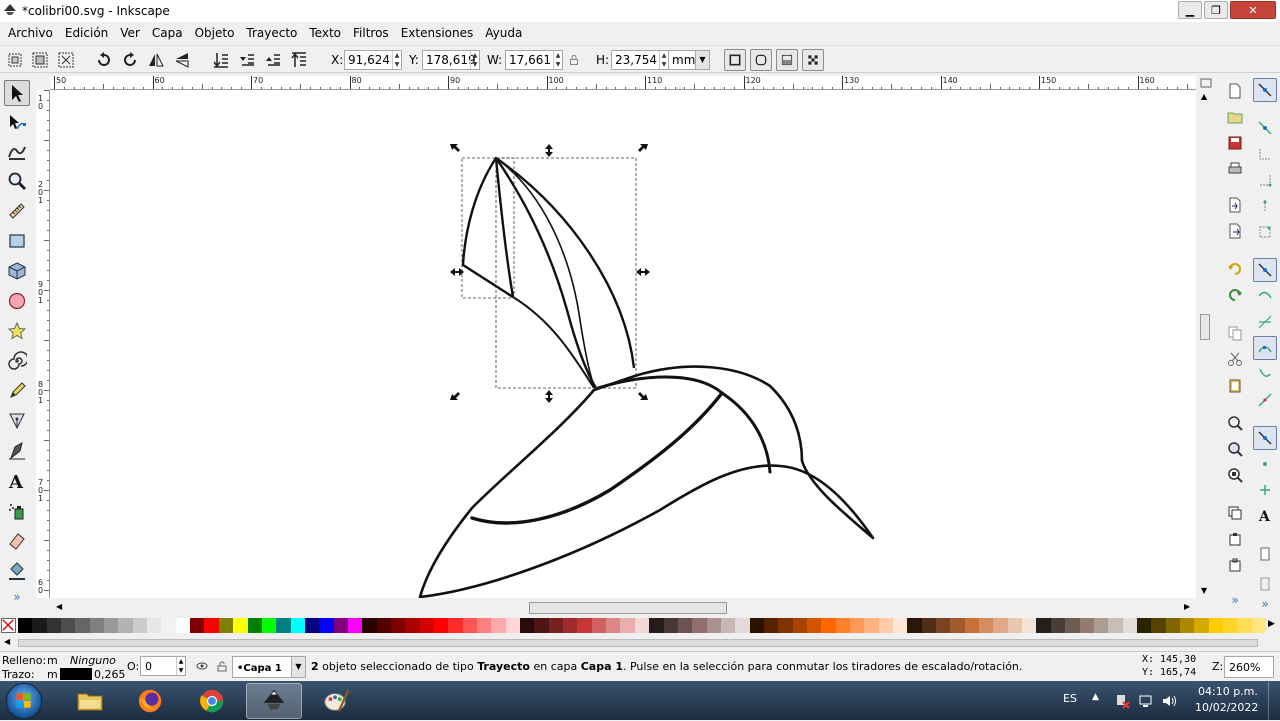  I want to click on vertical-scroll-thumb, so click(1205, 327).